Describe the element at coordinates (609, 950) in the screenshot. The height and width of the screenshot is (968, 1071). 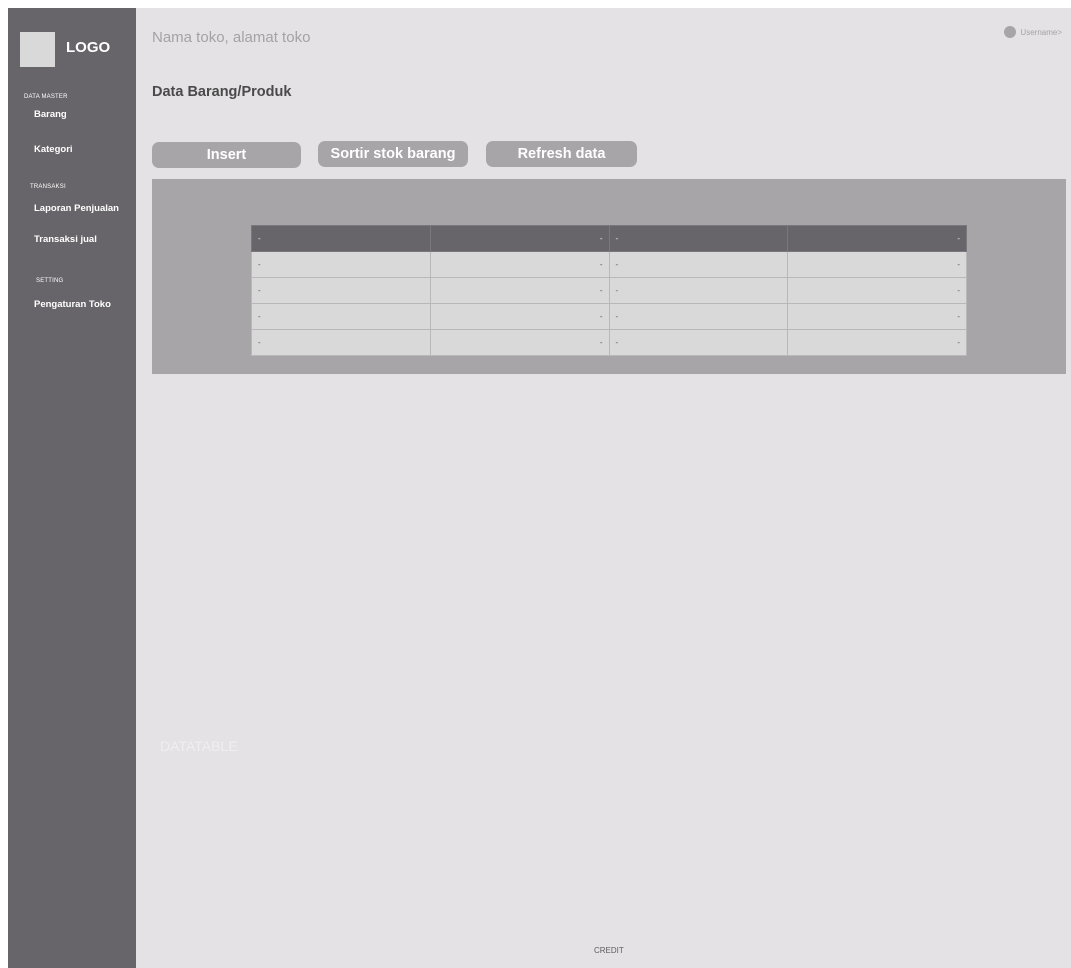
I see `credit-footer: CREDIT` at that location.